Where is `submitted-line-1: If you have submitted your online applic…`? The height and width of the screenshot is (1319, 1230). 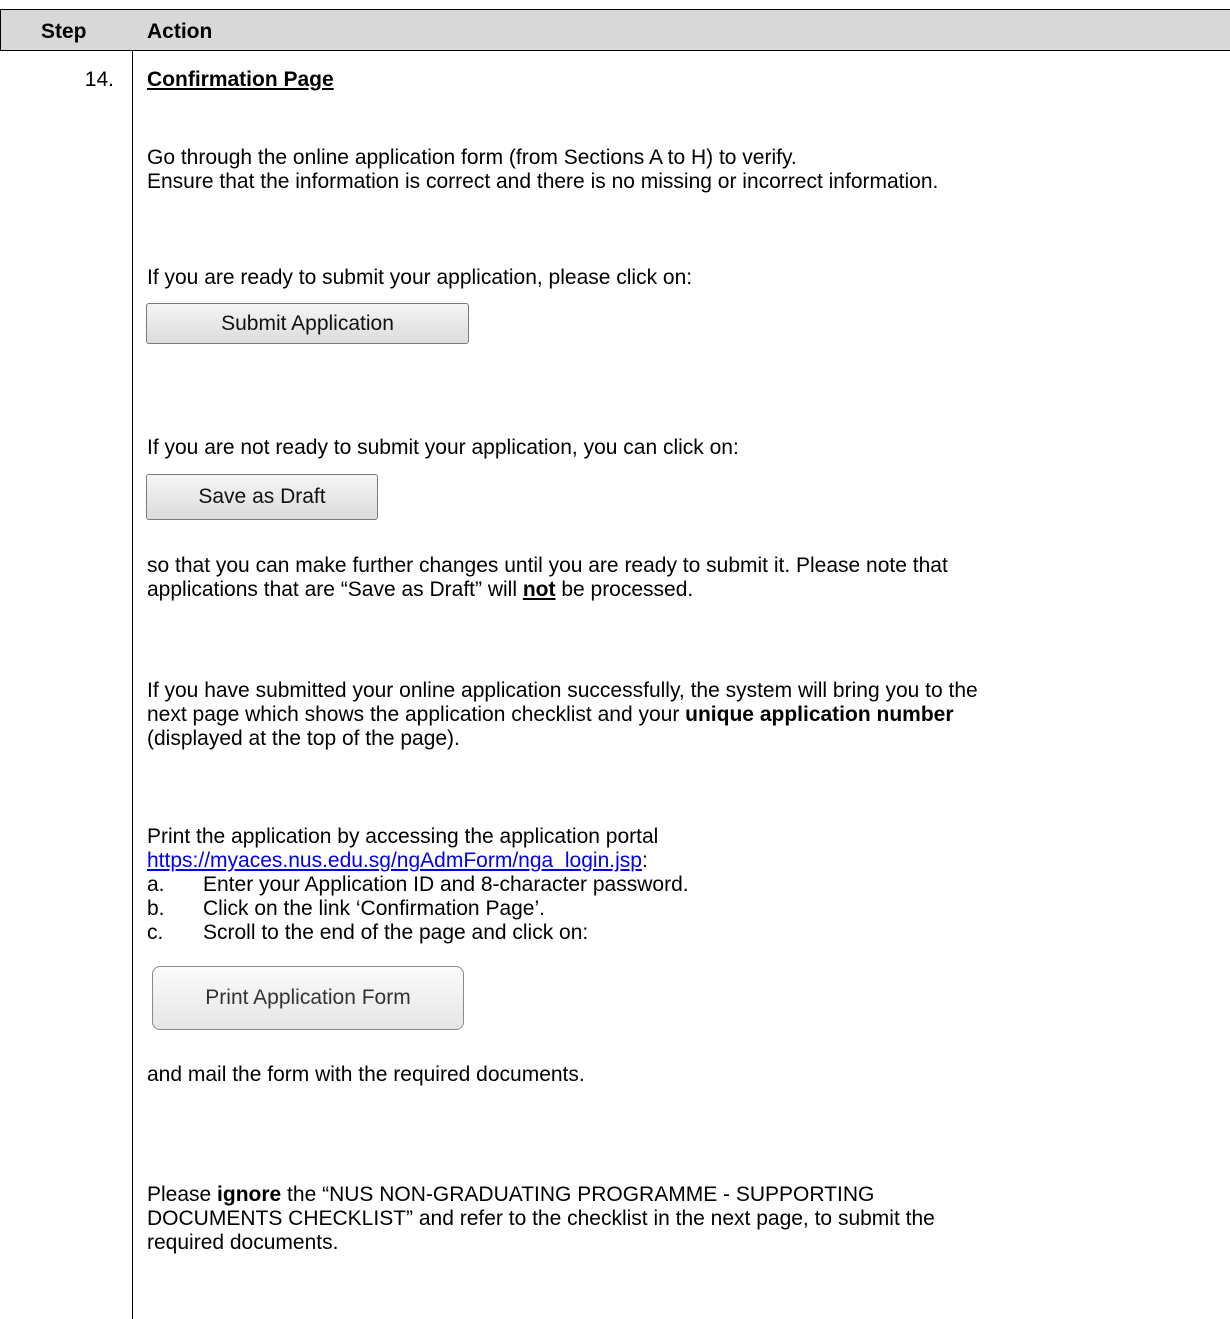 submitted-line-1: If you have submitted your online applic… is located at coordinates (562, 690).